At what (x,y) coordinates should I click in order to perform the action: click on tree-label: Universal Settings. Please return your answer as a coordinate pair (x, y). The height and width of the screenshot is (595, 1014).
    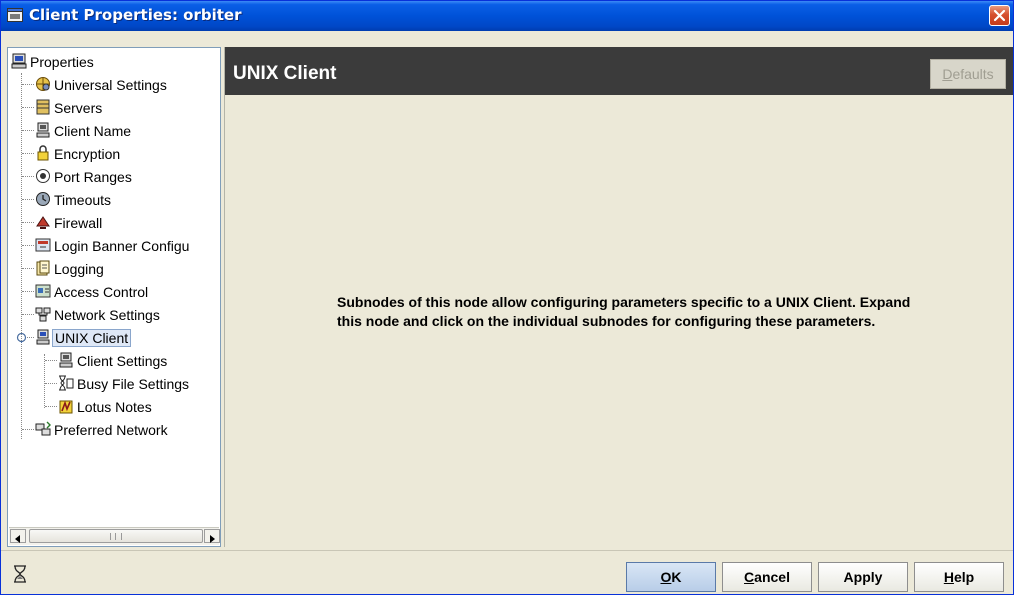
    Looking at the image, I should click on (110, 85).